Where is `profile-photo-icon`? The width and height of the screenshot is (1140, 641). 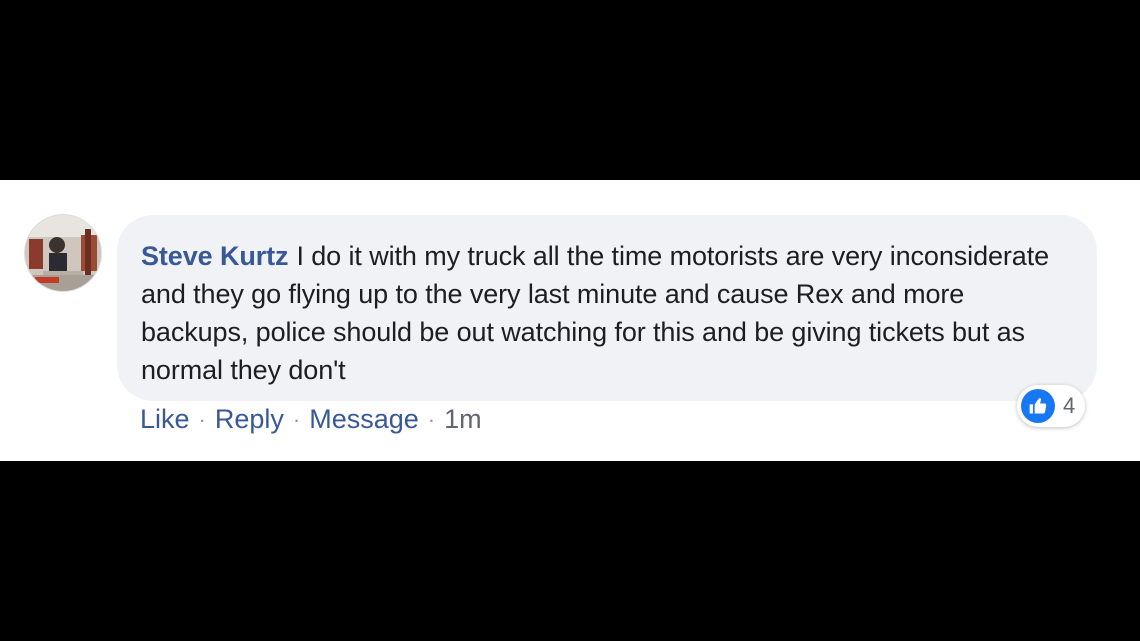
profile-photo-icon is located at coordinates (63, 253).